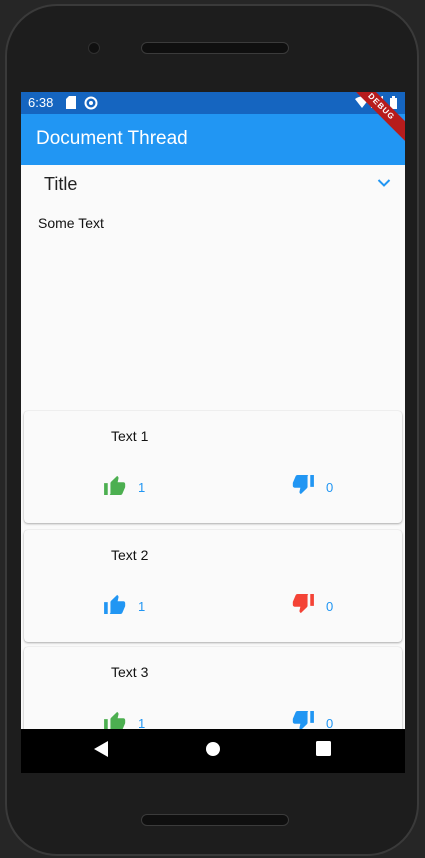 This screenshot has height=858, width=425. I want to click on system-nav-bar, so click(213, 751).